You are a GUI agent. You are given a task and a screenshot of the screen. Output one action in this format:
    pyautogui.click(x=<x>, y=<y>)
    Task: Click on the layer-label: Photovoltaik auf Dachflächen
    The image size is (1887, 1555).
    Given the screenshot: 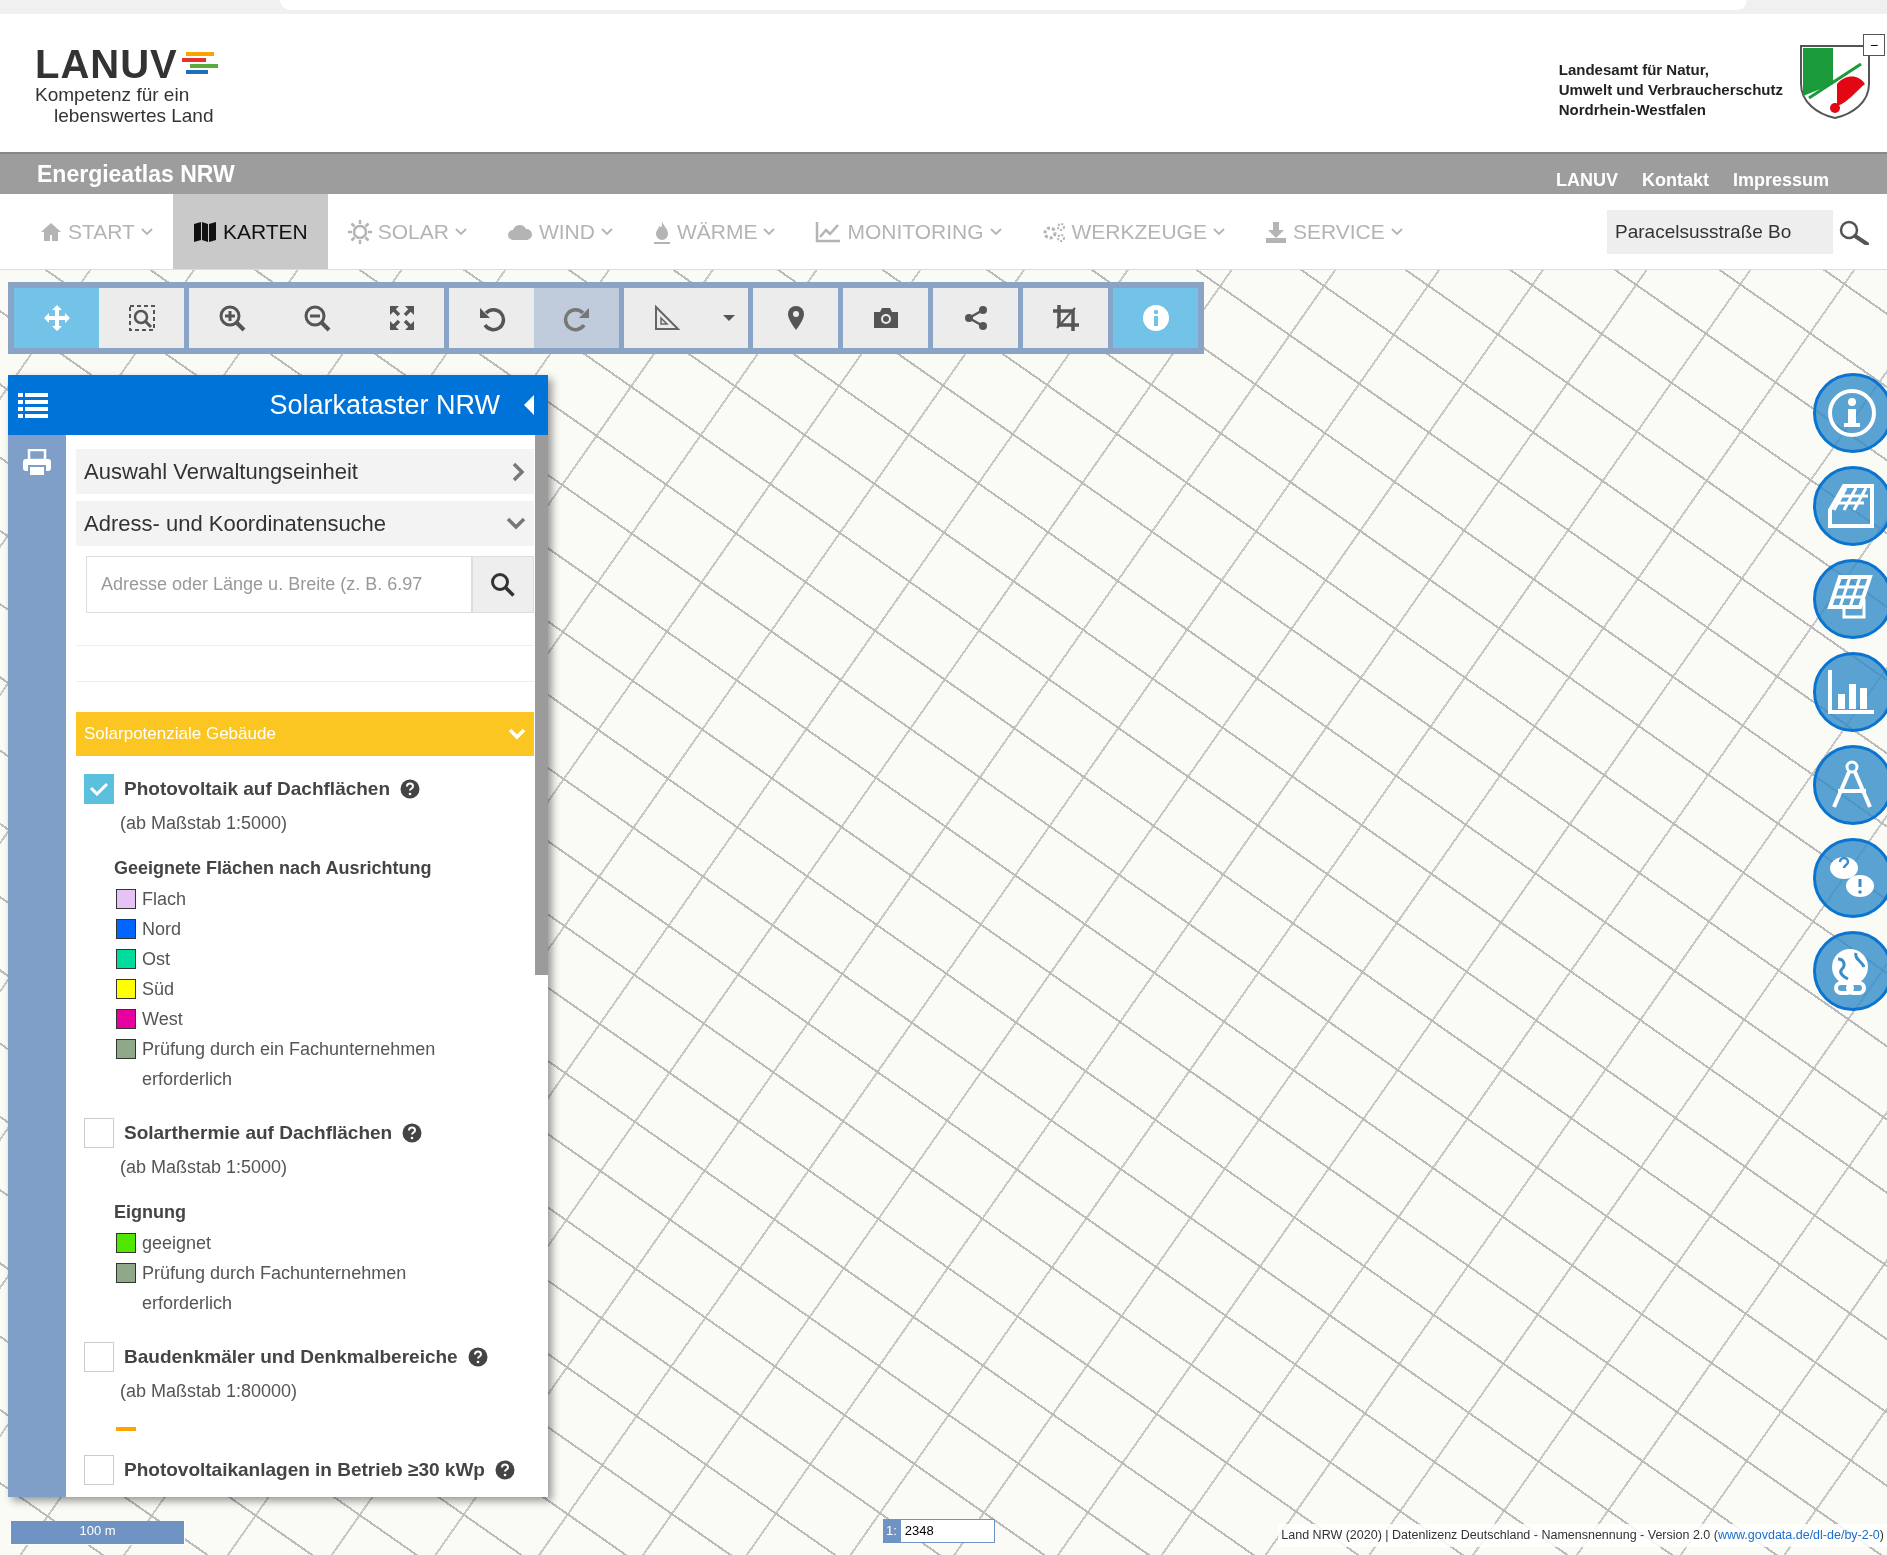 What is the action you would take?
    pyautogui.click(x=257, y=788)
    